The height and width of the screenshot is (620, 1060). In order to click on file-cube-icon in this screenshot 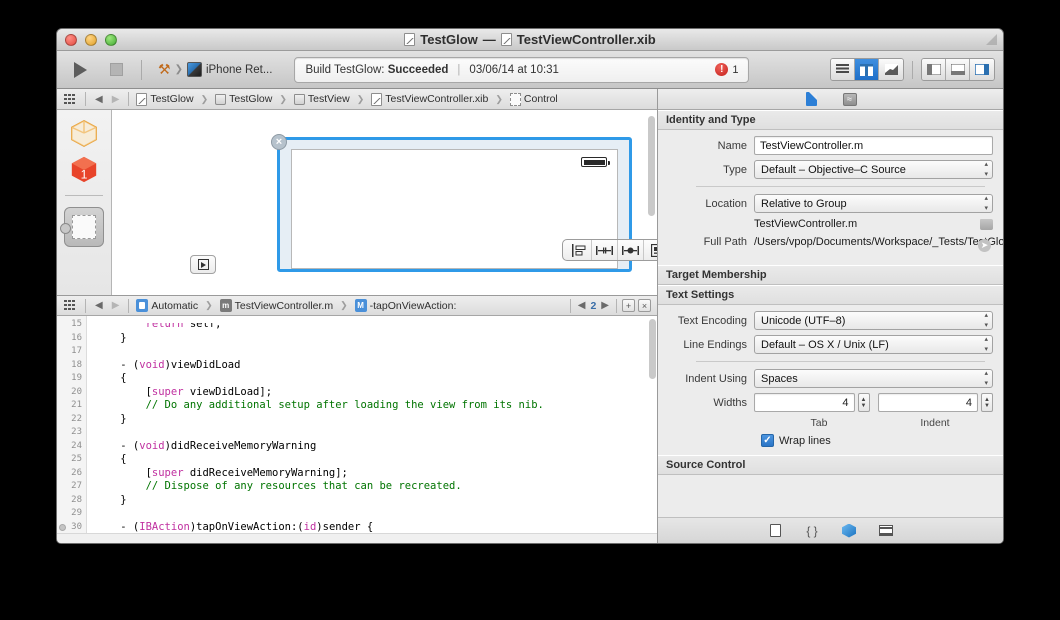, I will do `click(84, 133)`.